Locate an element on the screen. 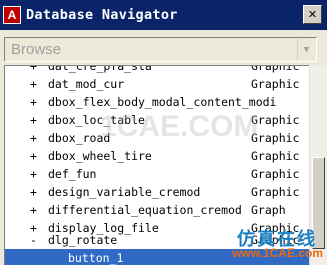 This screenshot has width=327, height=265. list-item: - dlg_rotate Graphic is located at coordinates (157, 240).